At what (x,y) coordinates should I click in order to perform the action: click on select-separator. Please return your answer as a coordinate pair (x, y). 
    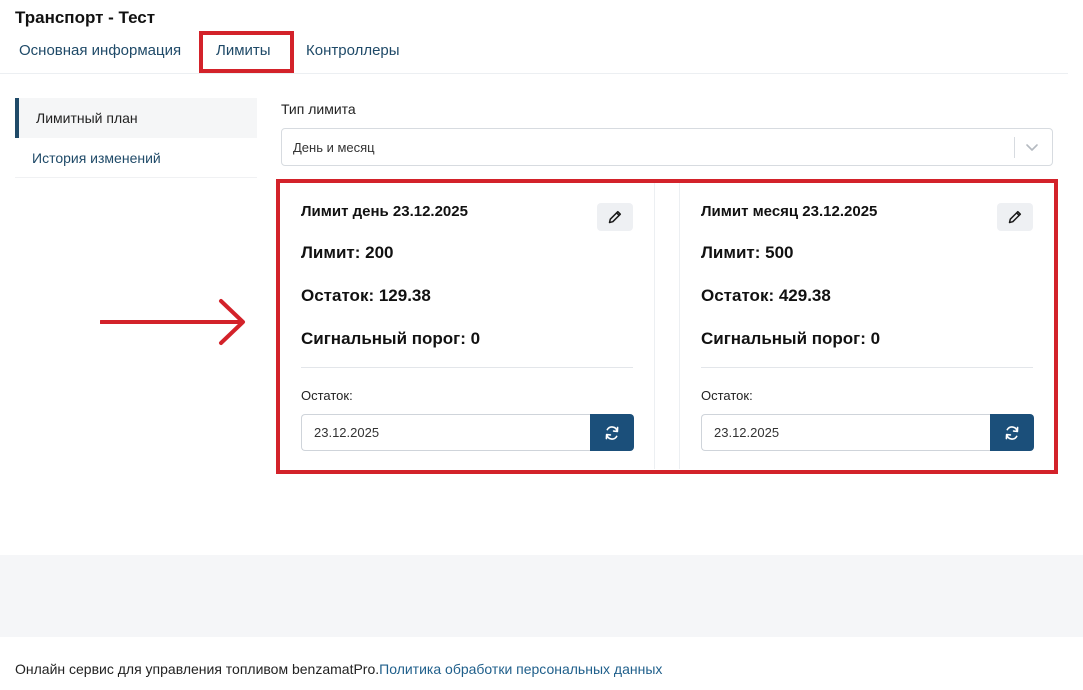
    Looking at the image, I should click on (1014, 147).